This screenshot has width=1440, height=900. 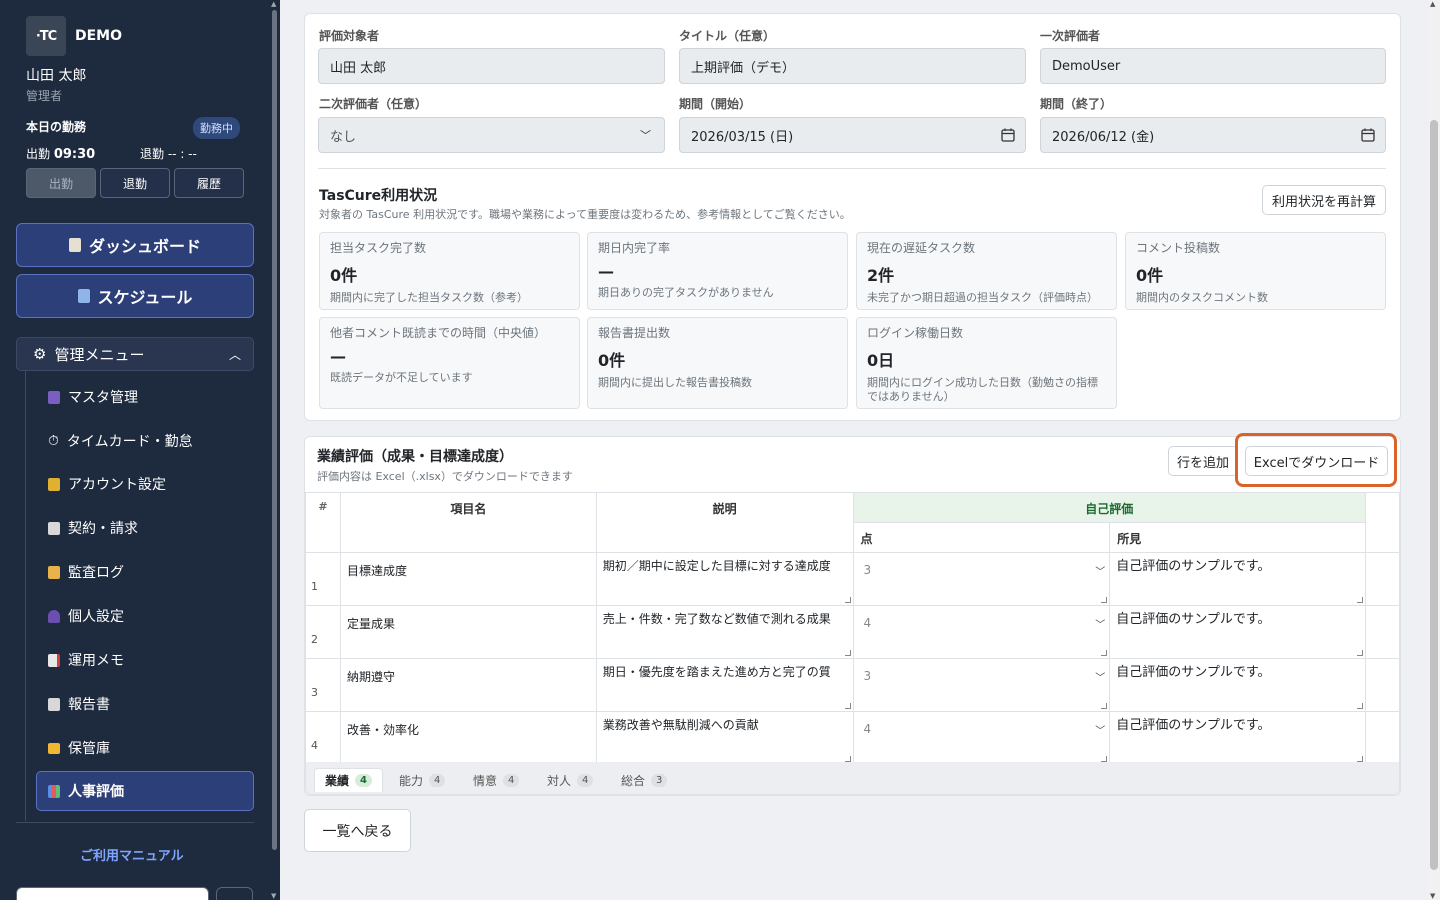 I want to click on schedule-label: スケジュール, so click(x=145, y=297).